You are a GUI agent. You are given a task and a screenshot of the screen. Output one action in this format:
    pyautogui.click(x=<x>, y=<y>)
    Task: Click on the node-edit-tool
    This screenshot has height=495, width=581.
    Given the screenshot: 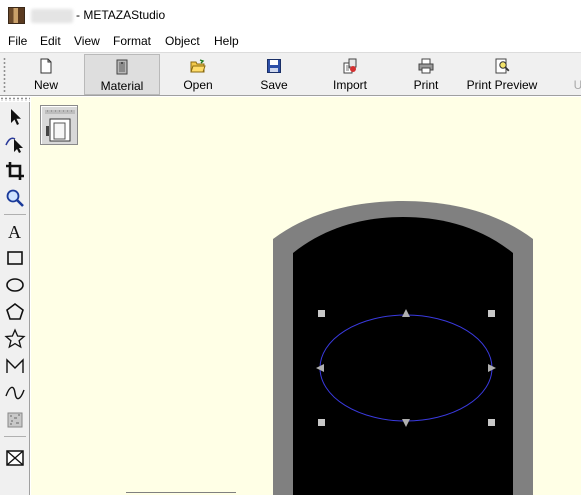 What is the action you would take?
    pyautogui.click(x=15, y=144)
    